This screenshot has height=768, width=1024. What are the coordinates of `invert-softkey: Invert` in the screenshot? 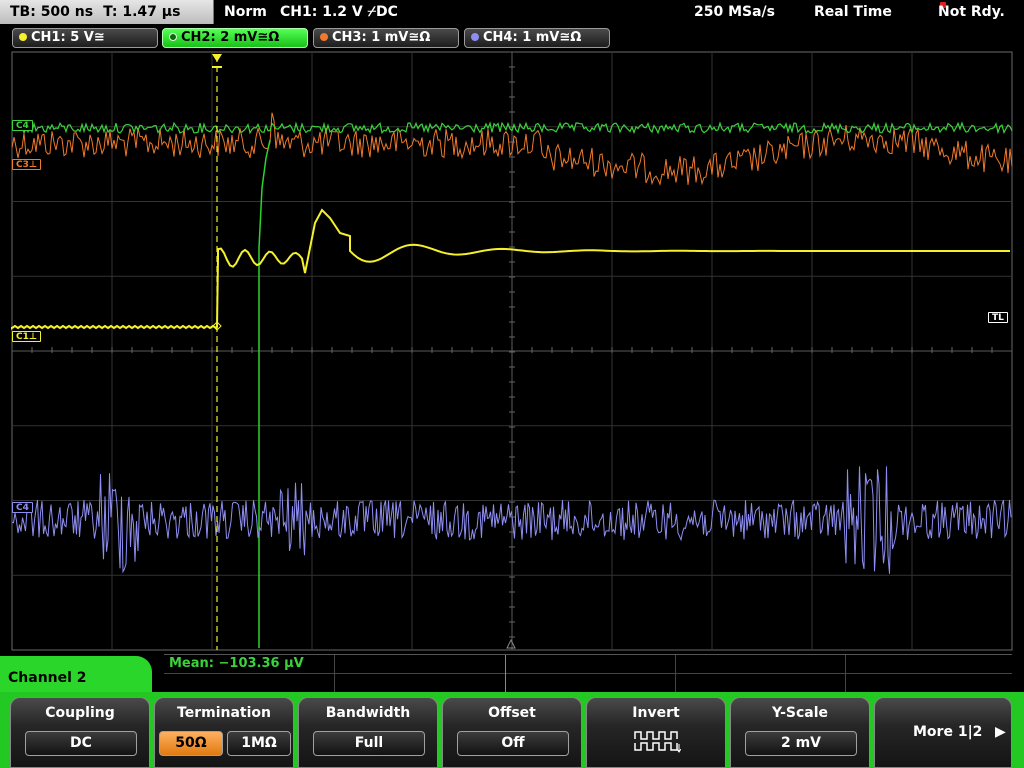 It's located at (656, 732).